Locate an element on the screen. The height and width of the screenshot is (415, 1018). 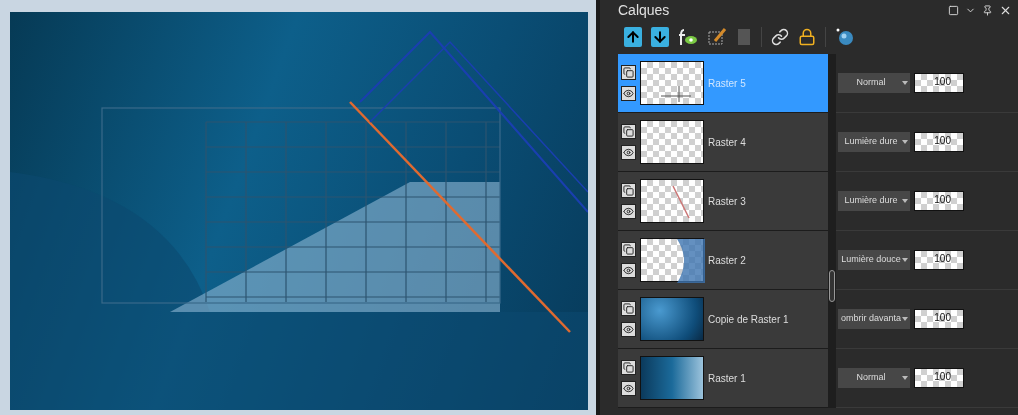
sphere-icon is located at coordinates (845, 37).